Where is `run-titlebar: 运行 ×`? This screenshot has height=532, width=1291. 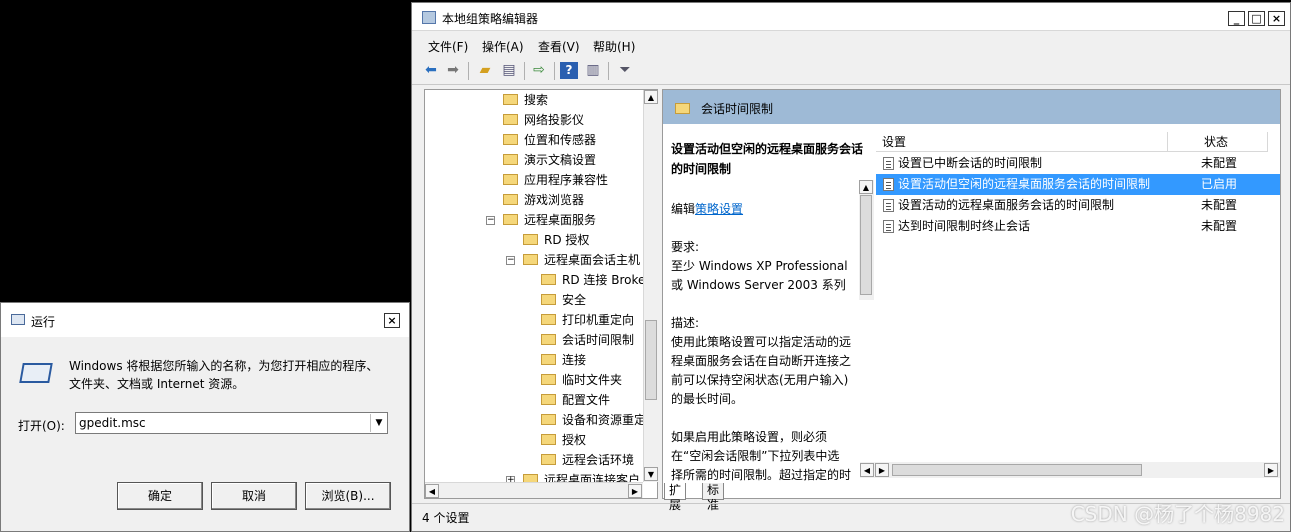
run-titlebar: 运行 × is located at coordinates (205, 320).